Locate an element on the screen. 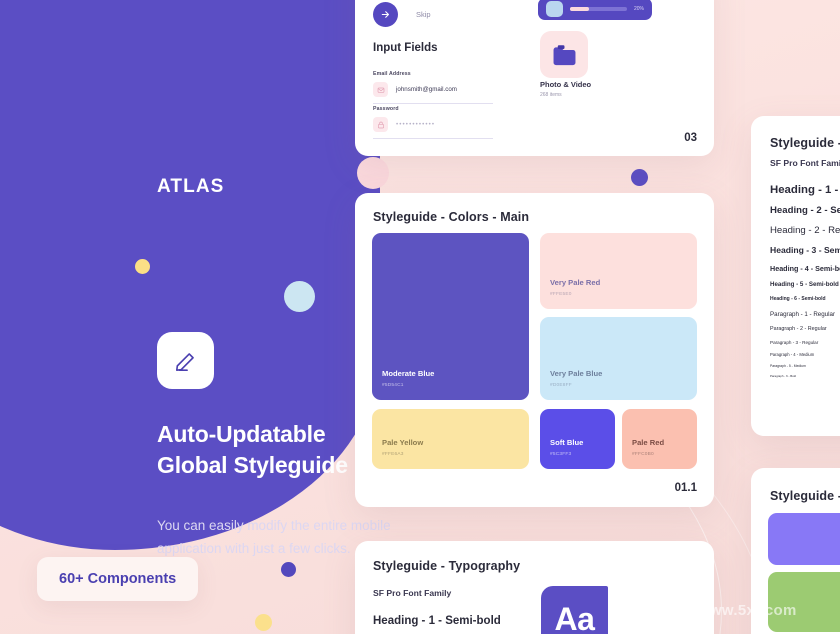 The image size is (840, 634). decorative-dot-blue-large is located at coordinates (299, 296).